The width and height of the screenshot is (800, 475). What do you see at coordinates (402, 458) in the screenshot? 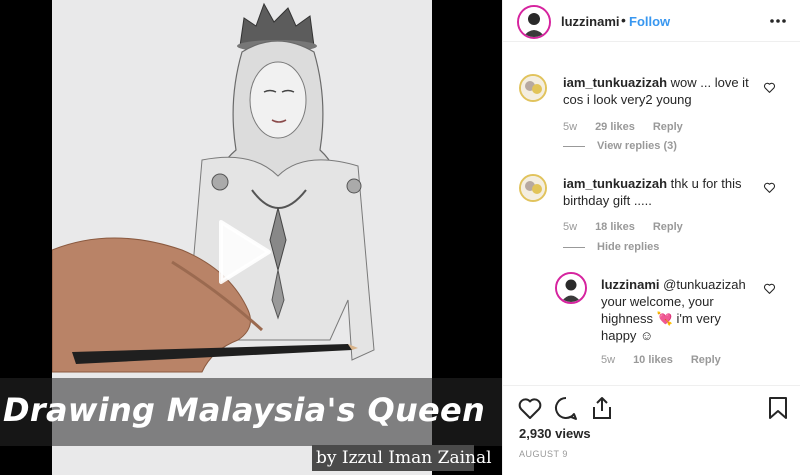
I see `video-byline: by Izzul Iman Zainal` at bounding box center [402, 458].